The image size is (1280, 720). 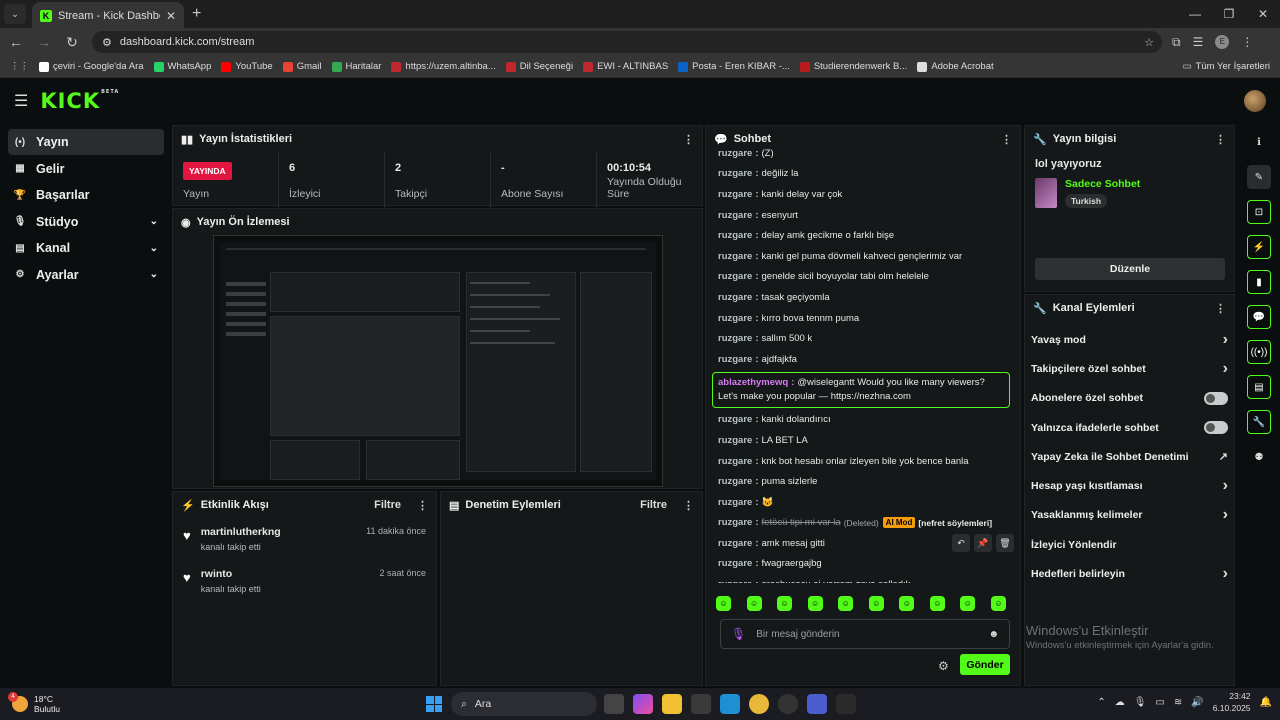 What do you see at coordinates (1129, 544) in the screenshot?
I see `channel-action-7: İzleyici Yönlendir` at bounding box center [1129, 544].